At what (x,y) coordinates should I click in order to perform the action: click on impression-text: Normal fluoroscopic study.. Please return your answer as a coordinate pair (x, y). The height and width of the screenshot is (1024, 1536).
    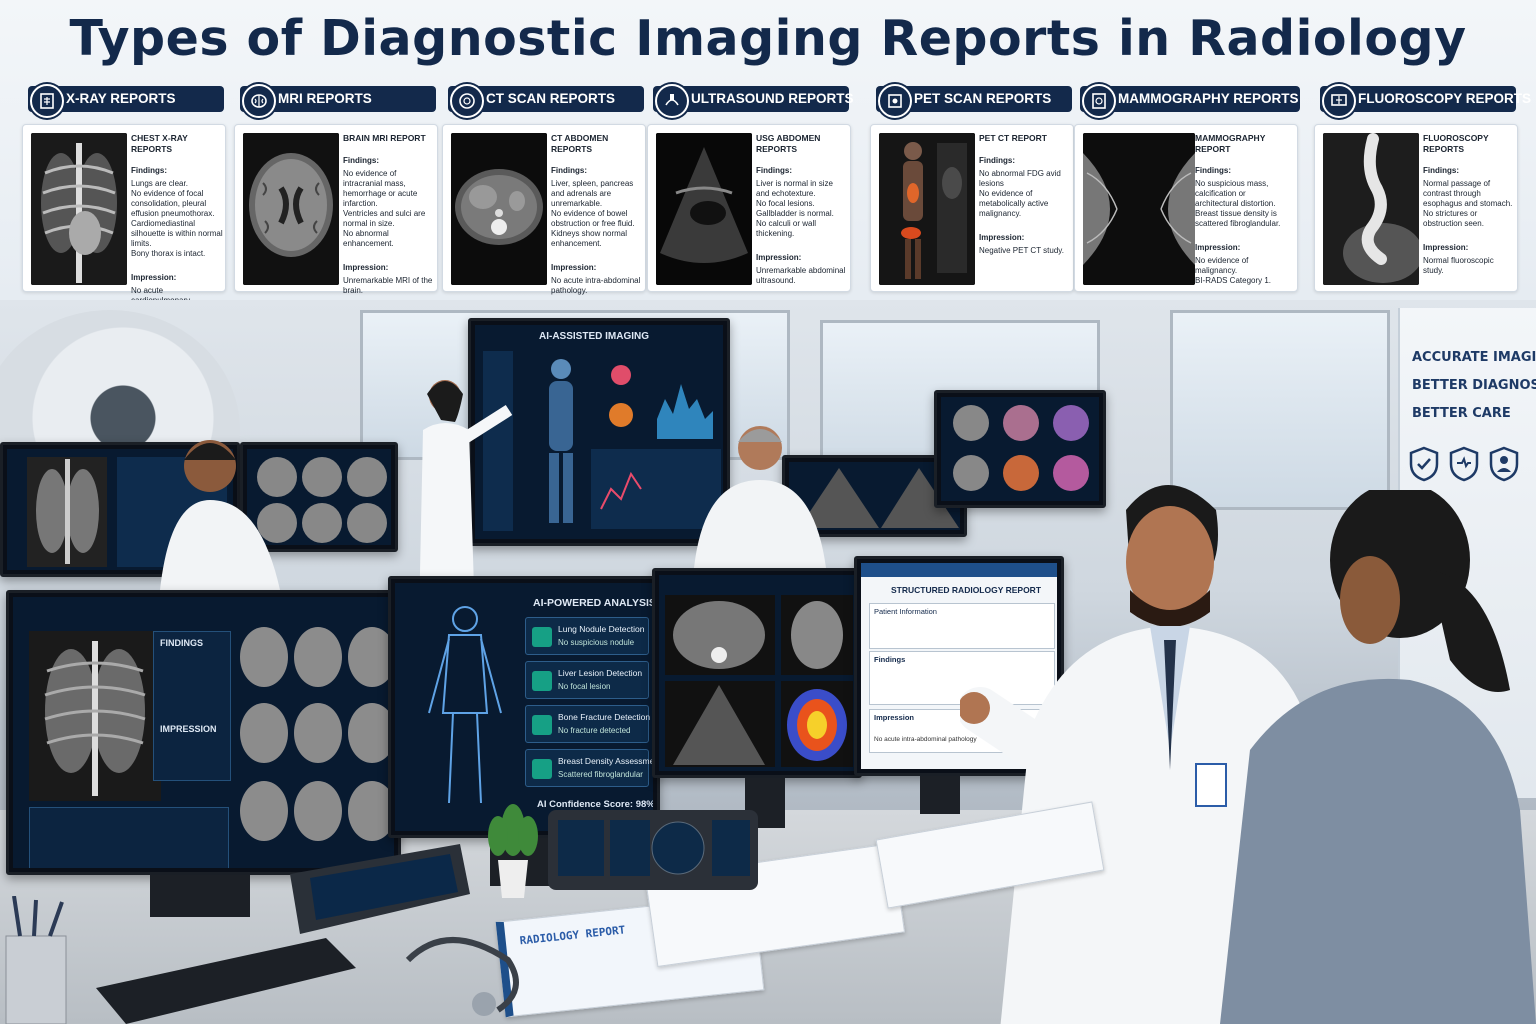
    Looking at the image, I should click on (1458, 266).